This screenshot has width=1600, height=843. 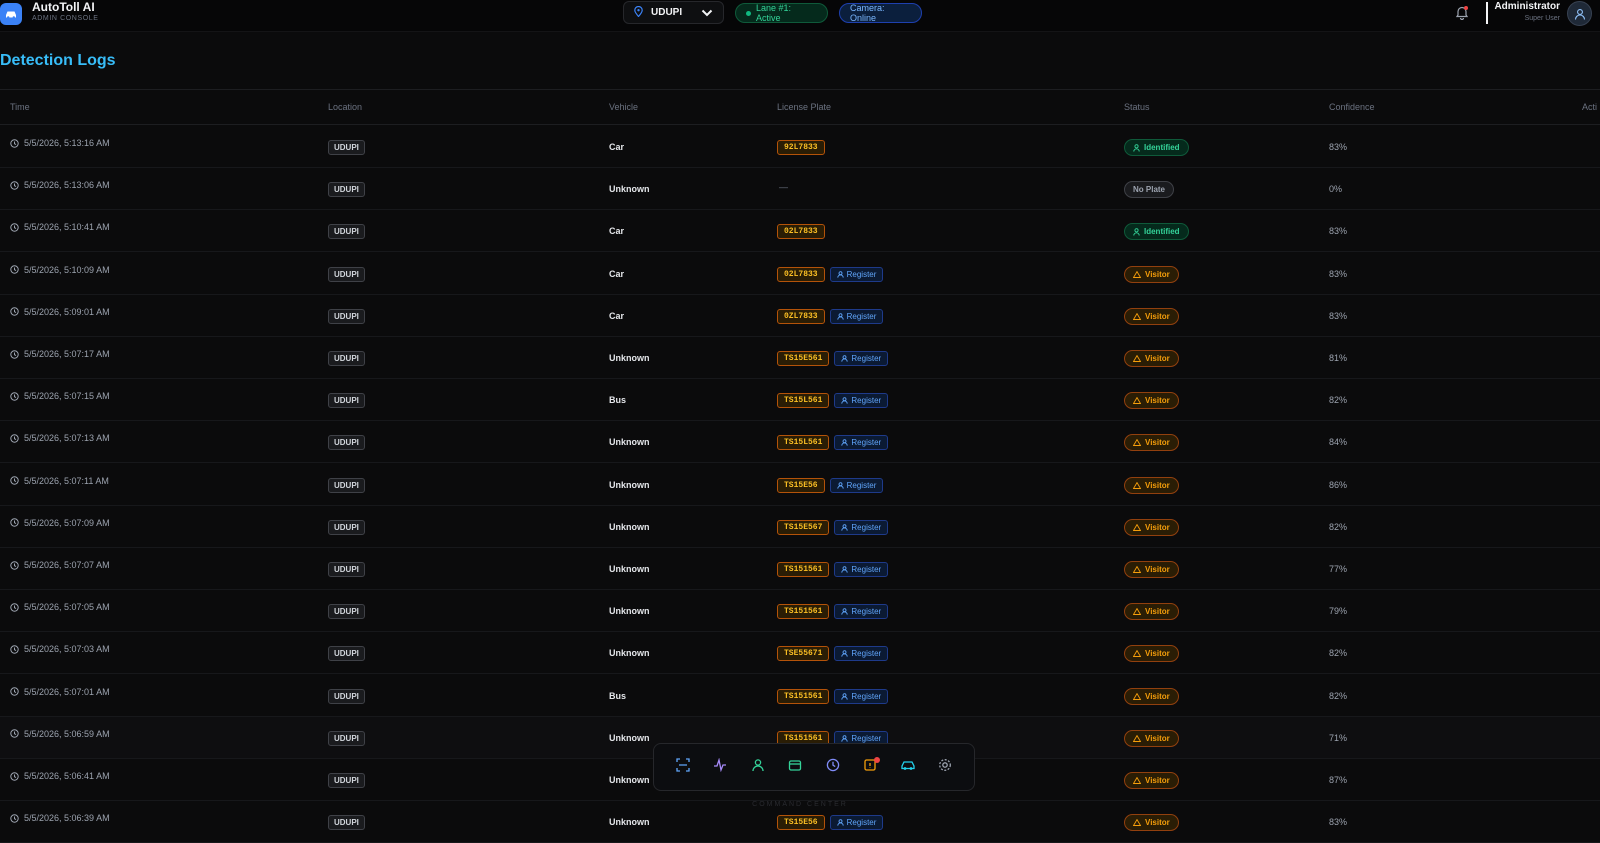 I want to click on dock-button-user, so click(x=758, y=767).